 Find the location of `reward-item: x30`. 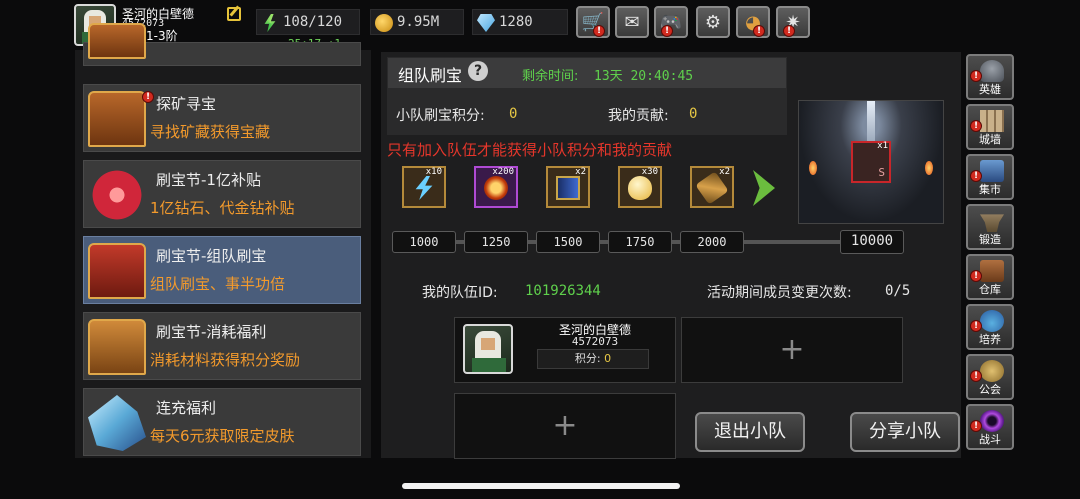

reward-item: x30 is located at coordinates (640, 187).